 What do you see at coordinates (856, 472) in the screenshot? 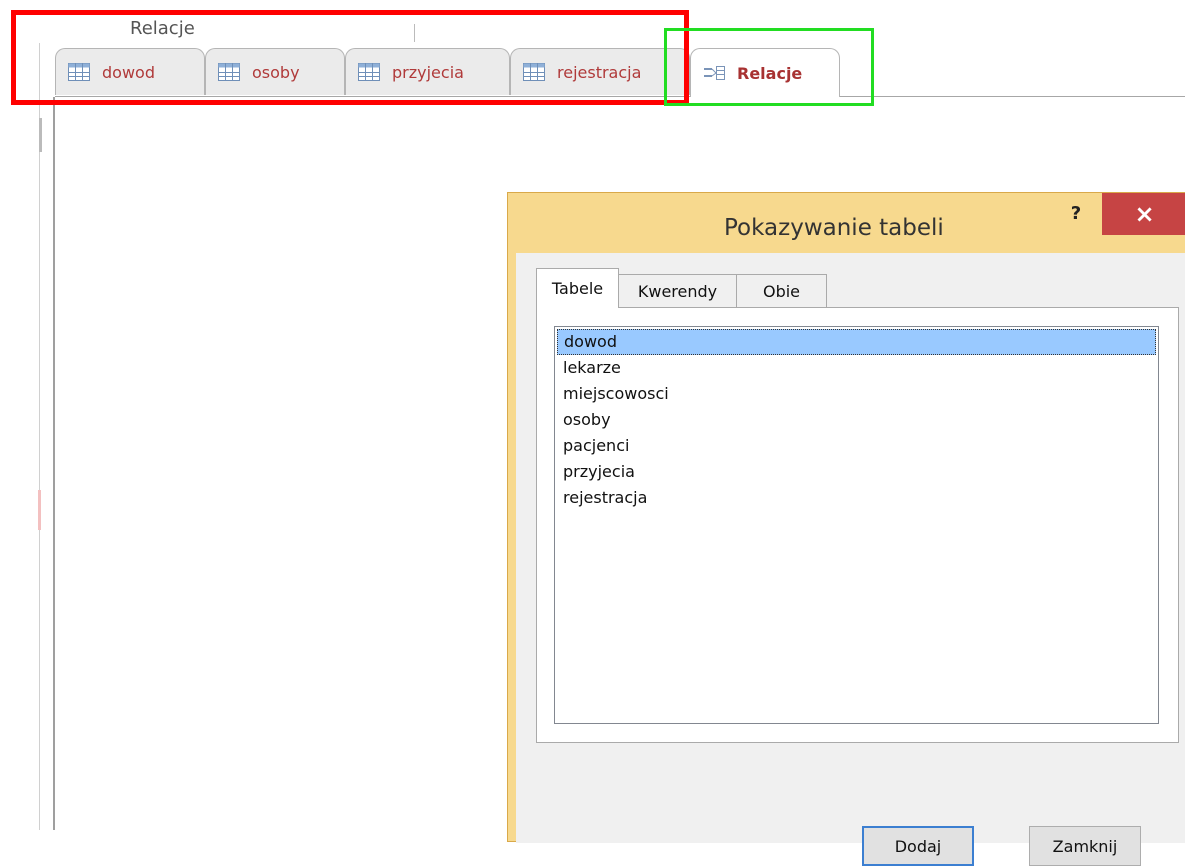
I see `list-item: przyjecia` at bounding box center [856, 472].